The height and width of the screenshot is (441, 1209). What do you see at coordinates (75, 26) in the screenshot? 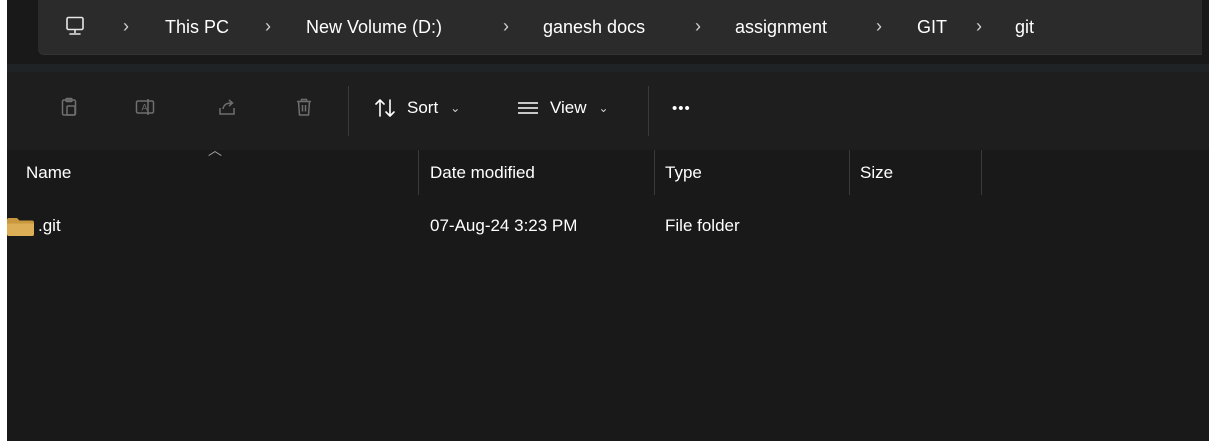
I see `computer-monitor-icon` at bounding box center [75, 26].